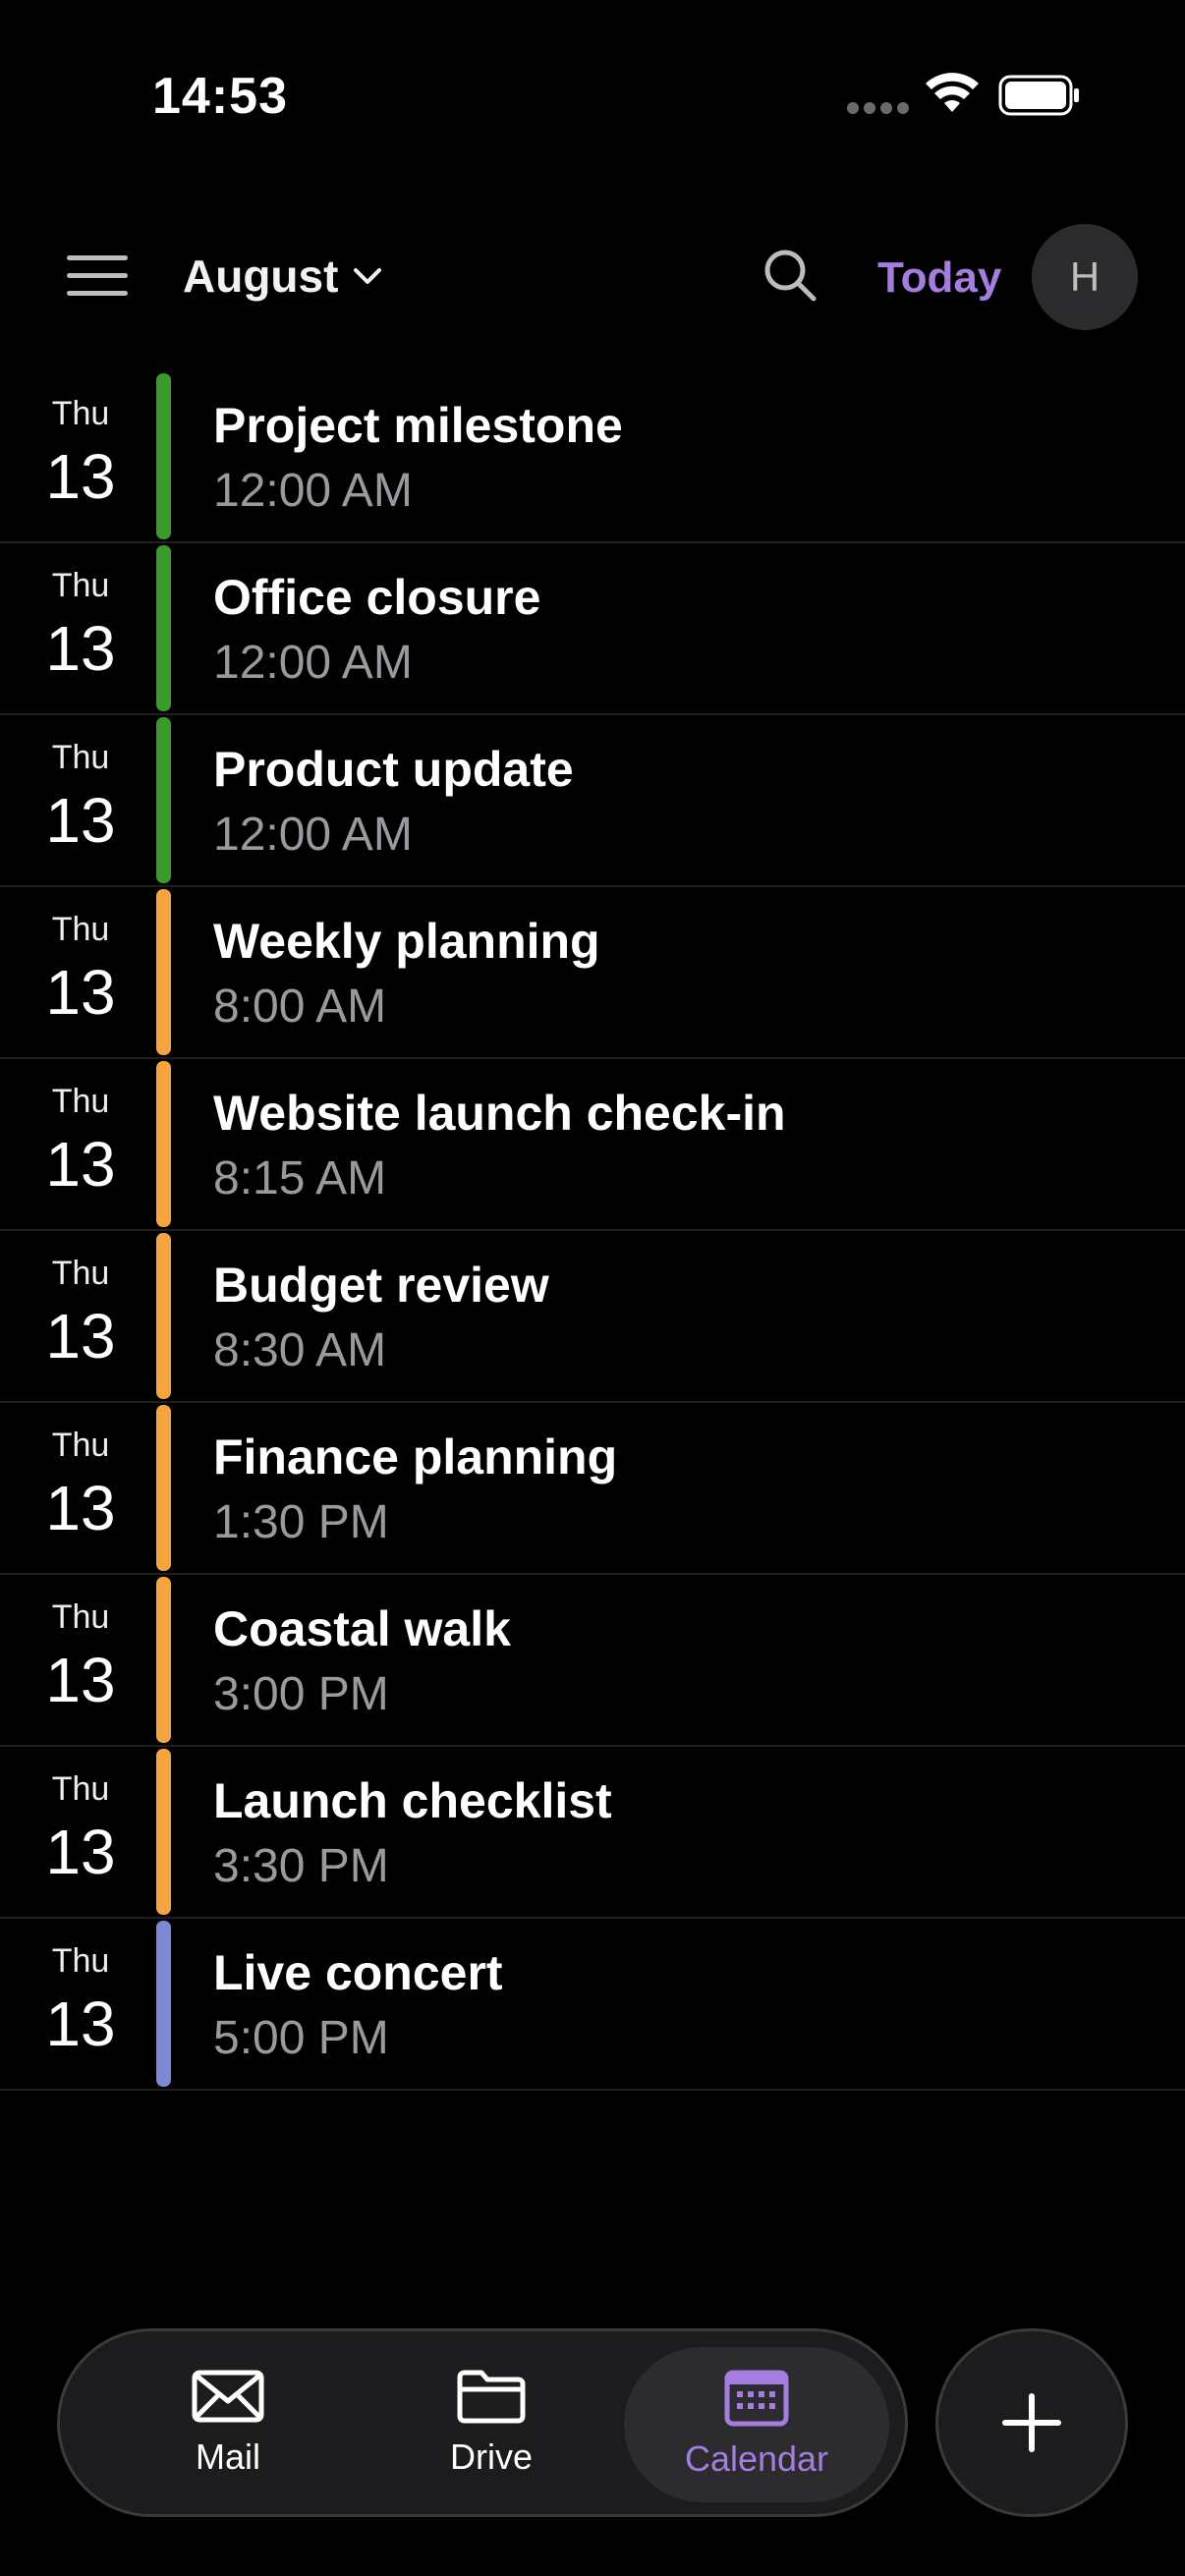 This screenshot has height=2576, width=1185. I want to click on tab-calendar: Calendar, so click(757, 2424).